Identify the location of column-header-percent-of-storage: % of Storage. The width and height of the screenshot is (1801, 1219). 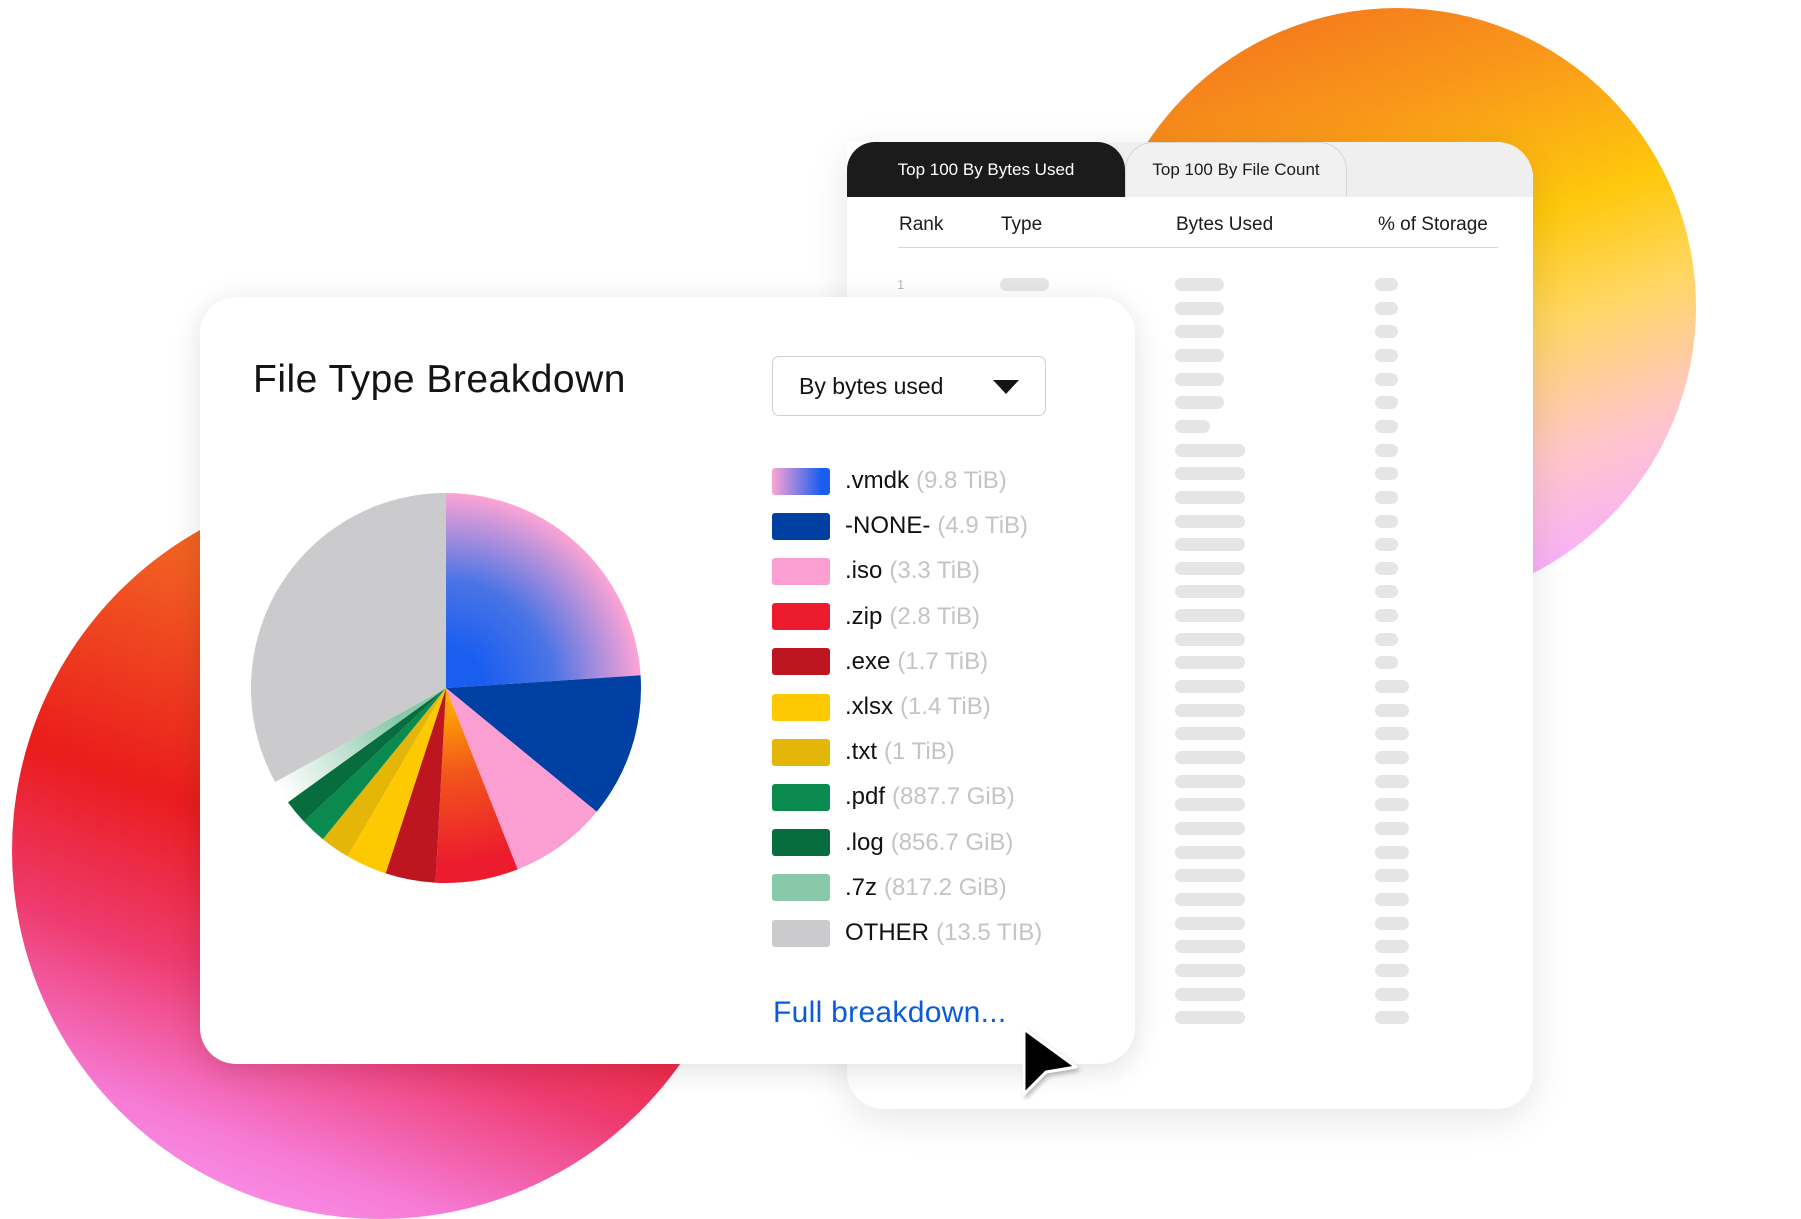
(1433, 225).